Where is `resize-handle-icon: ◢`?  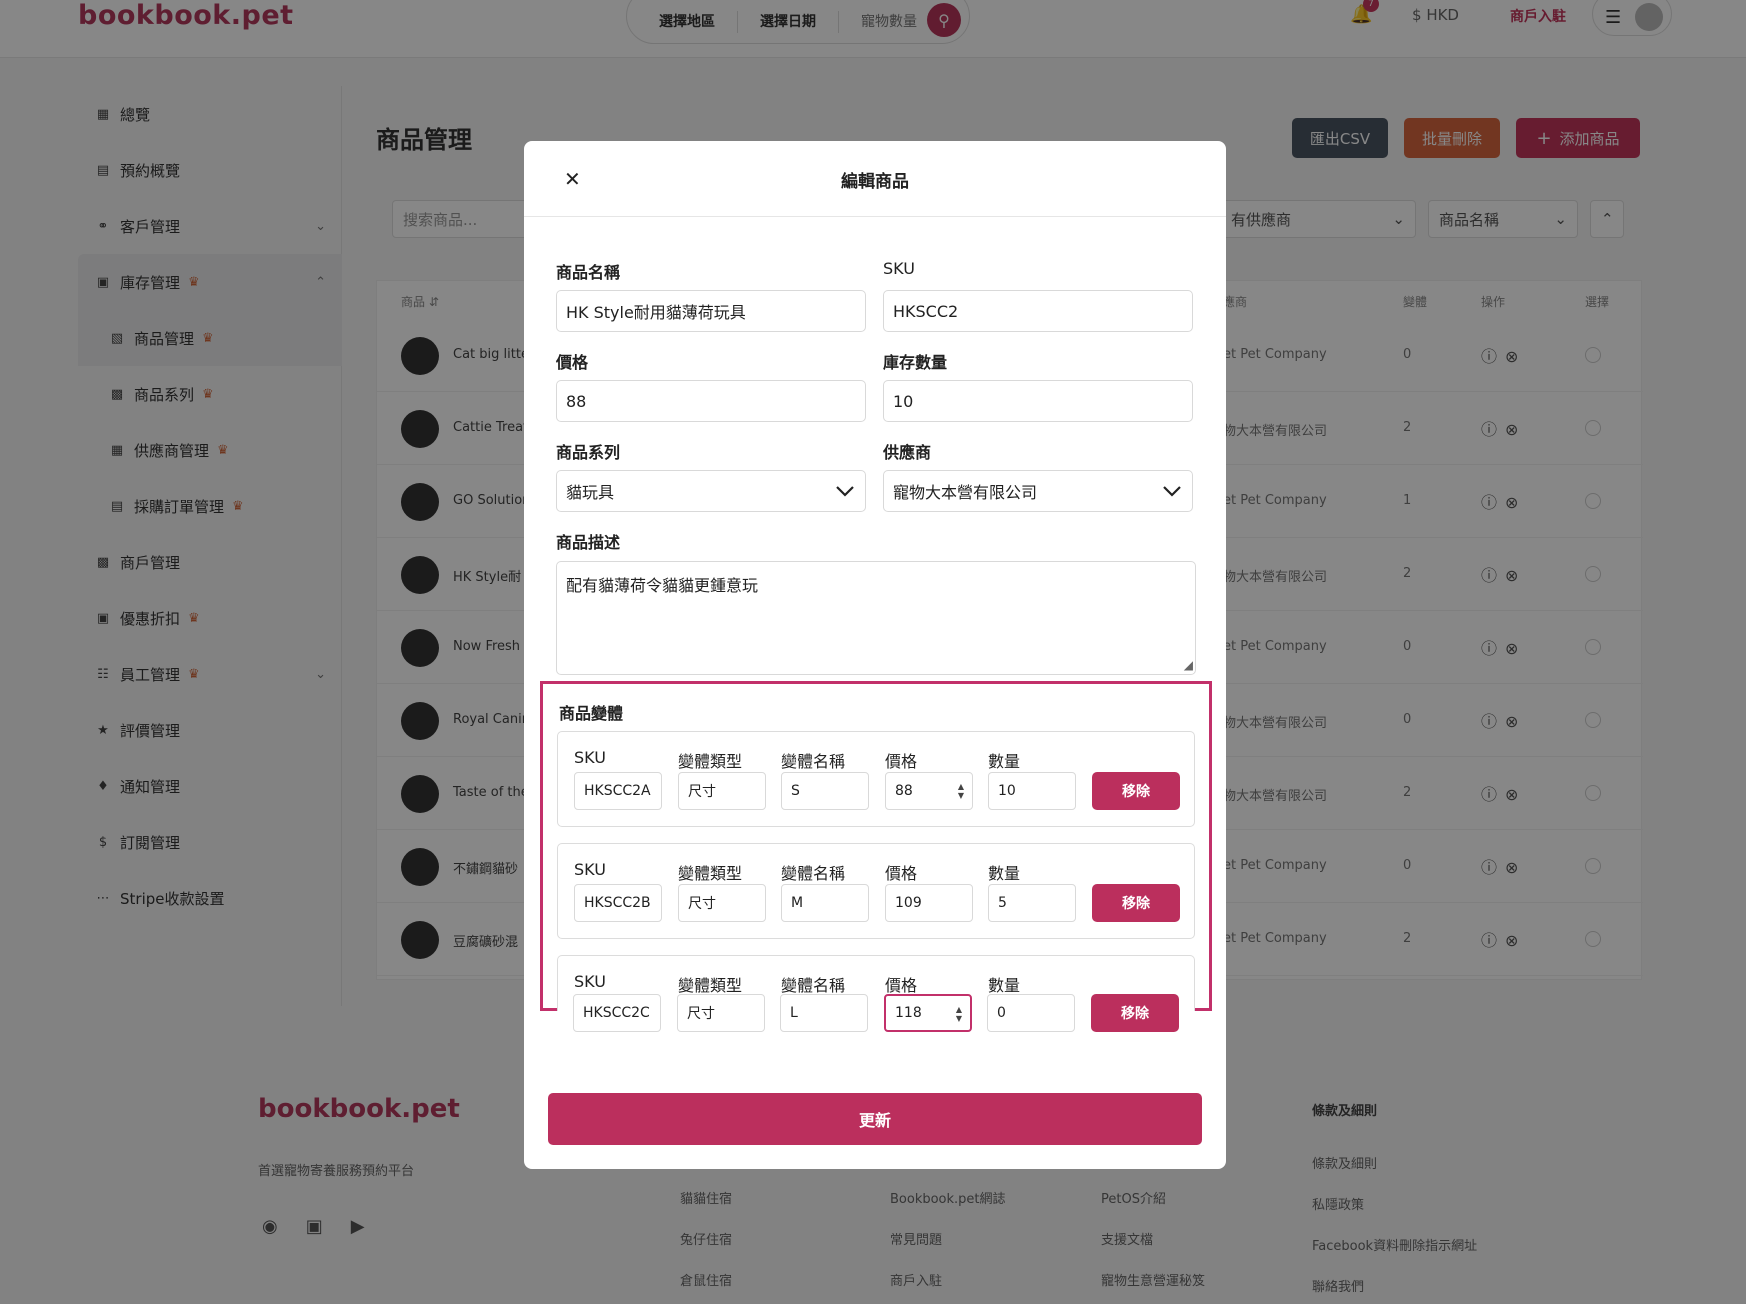 resize-handle-icon: ◢ is located at coordinates (1188, 665).